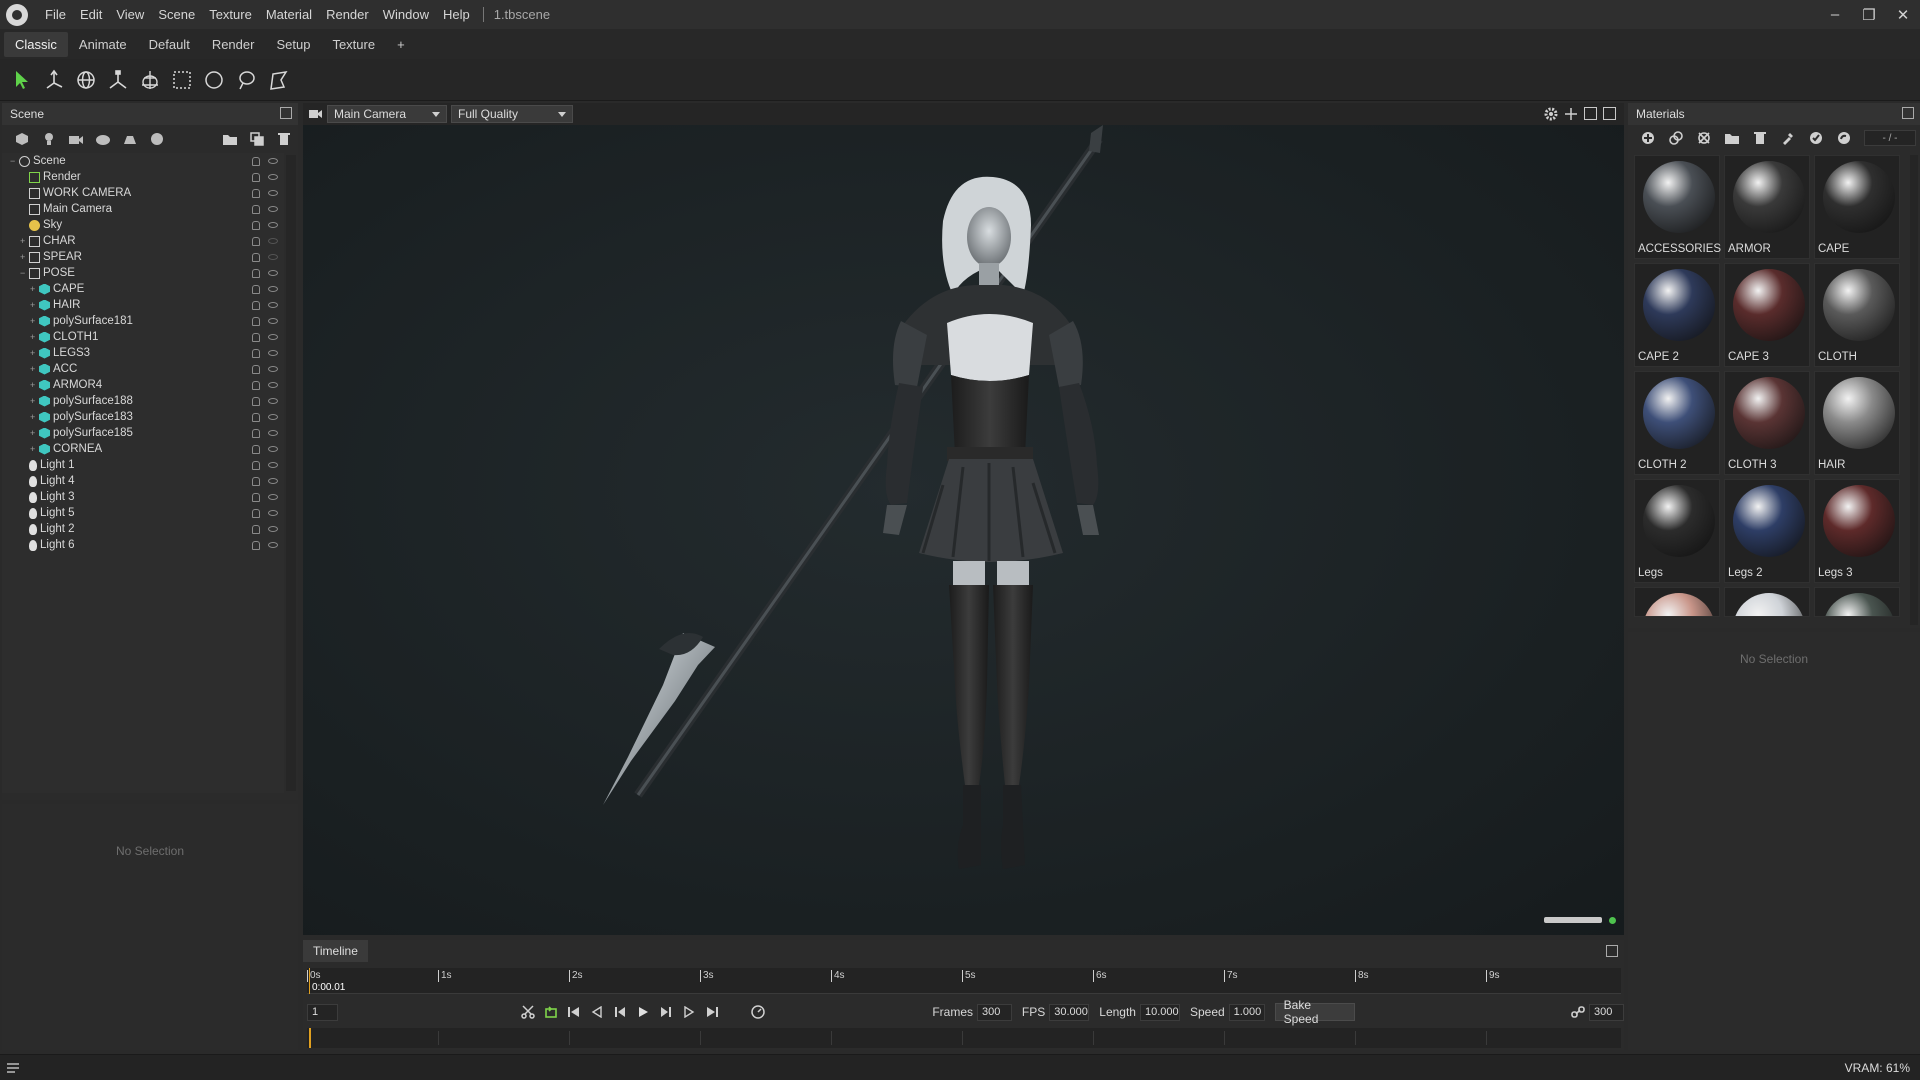 This screenshot has width=1920, height=1080. What do you see at coordinates (91, 14) in the screenshot?
I see `menu-edit: Edit` at bounding box center [91, 14].